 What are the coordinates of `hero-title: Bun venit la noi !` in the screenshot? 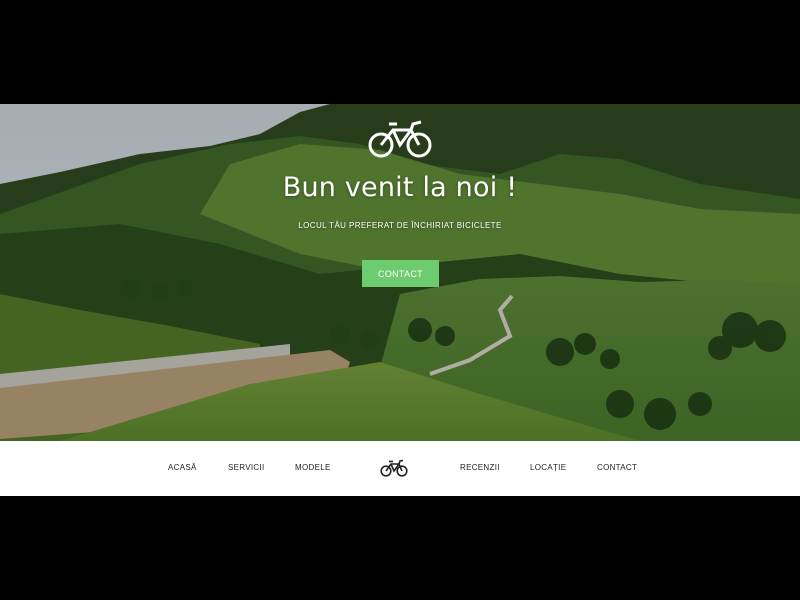 It's located at (400, 187).